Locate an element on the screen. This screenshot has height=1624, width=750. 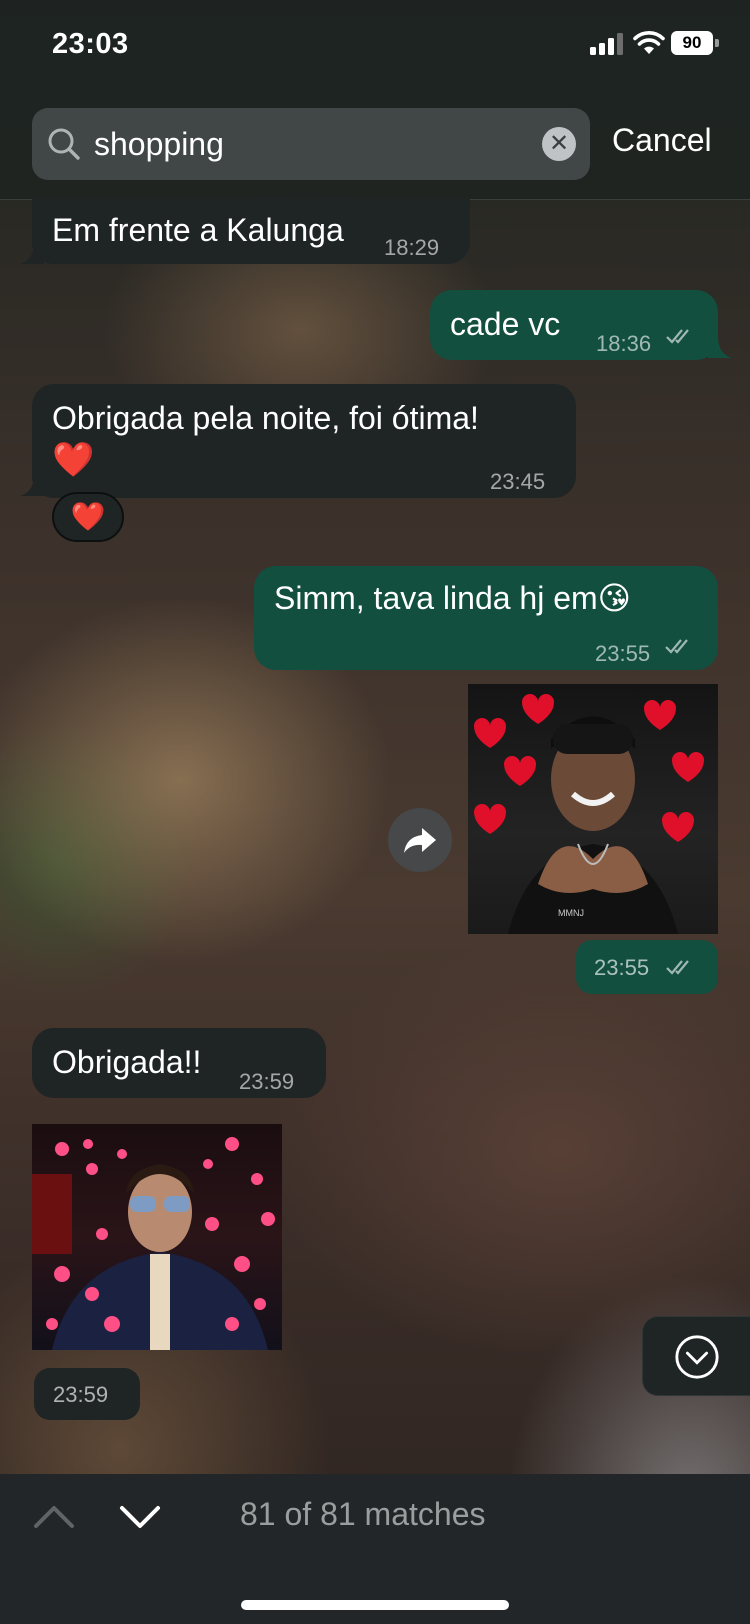
sticker-artwork is located at coordinates (153, 1243).